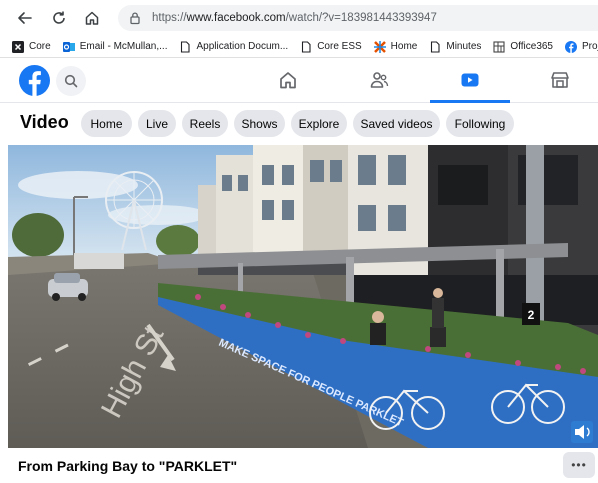 Image resolution: width=598 pixels, height=483 pixels. What do you see at coordinates (379, 46) in the screenshot?
I see `star-burst-icon` at bounding box center [379, 46].